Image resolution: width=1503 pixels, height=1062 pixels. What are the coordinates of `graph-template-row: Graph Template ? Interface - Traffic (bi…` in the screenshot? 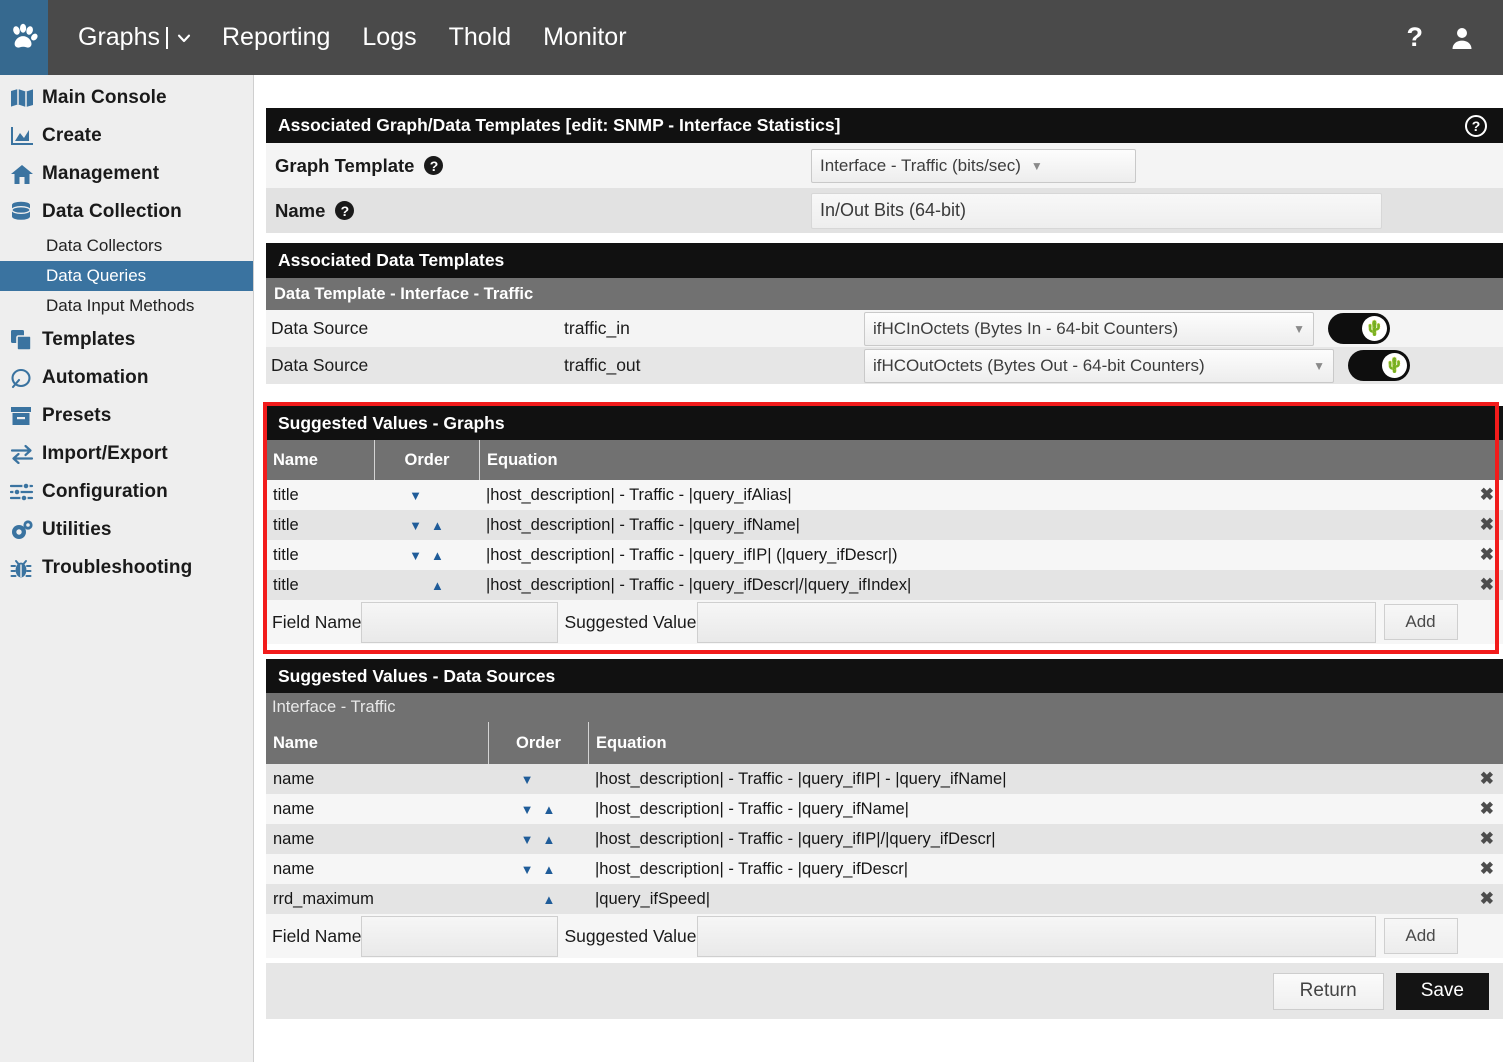 It's located at (884, 165).